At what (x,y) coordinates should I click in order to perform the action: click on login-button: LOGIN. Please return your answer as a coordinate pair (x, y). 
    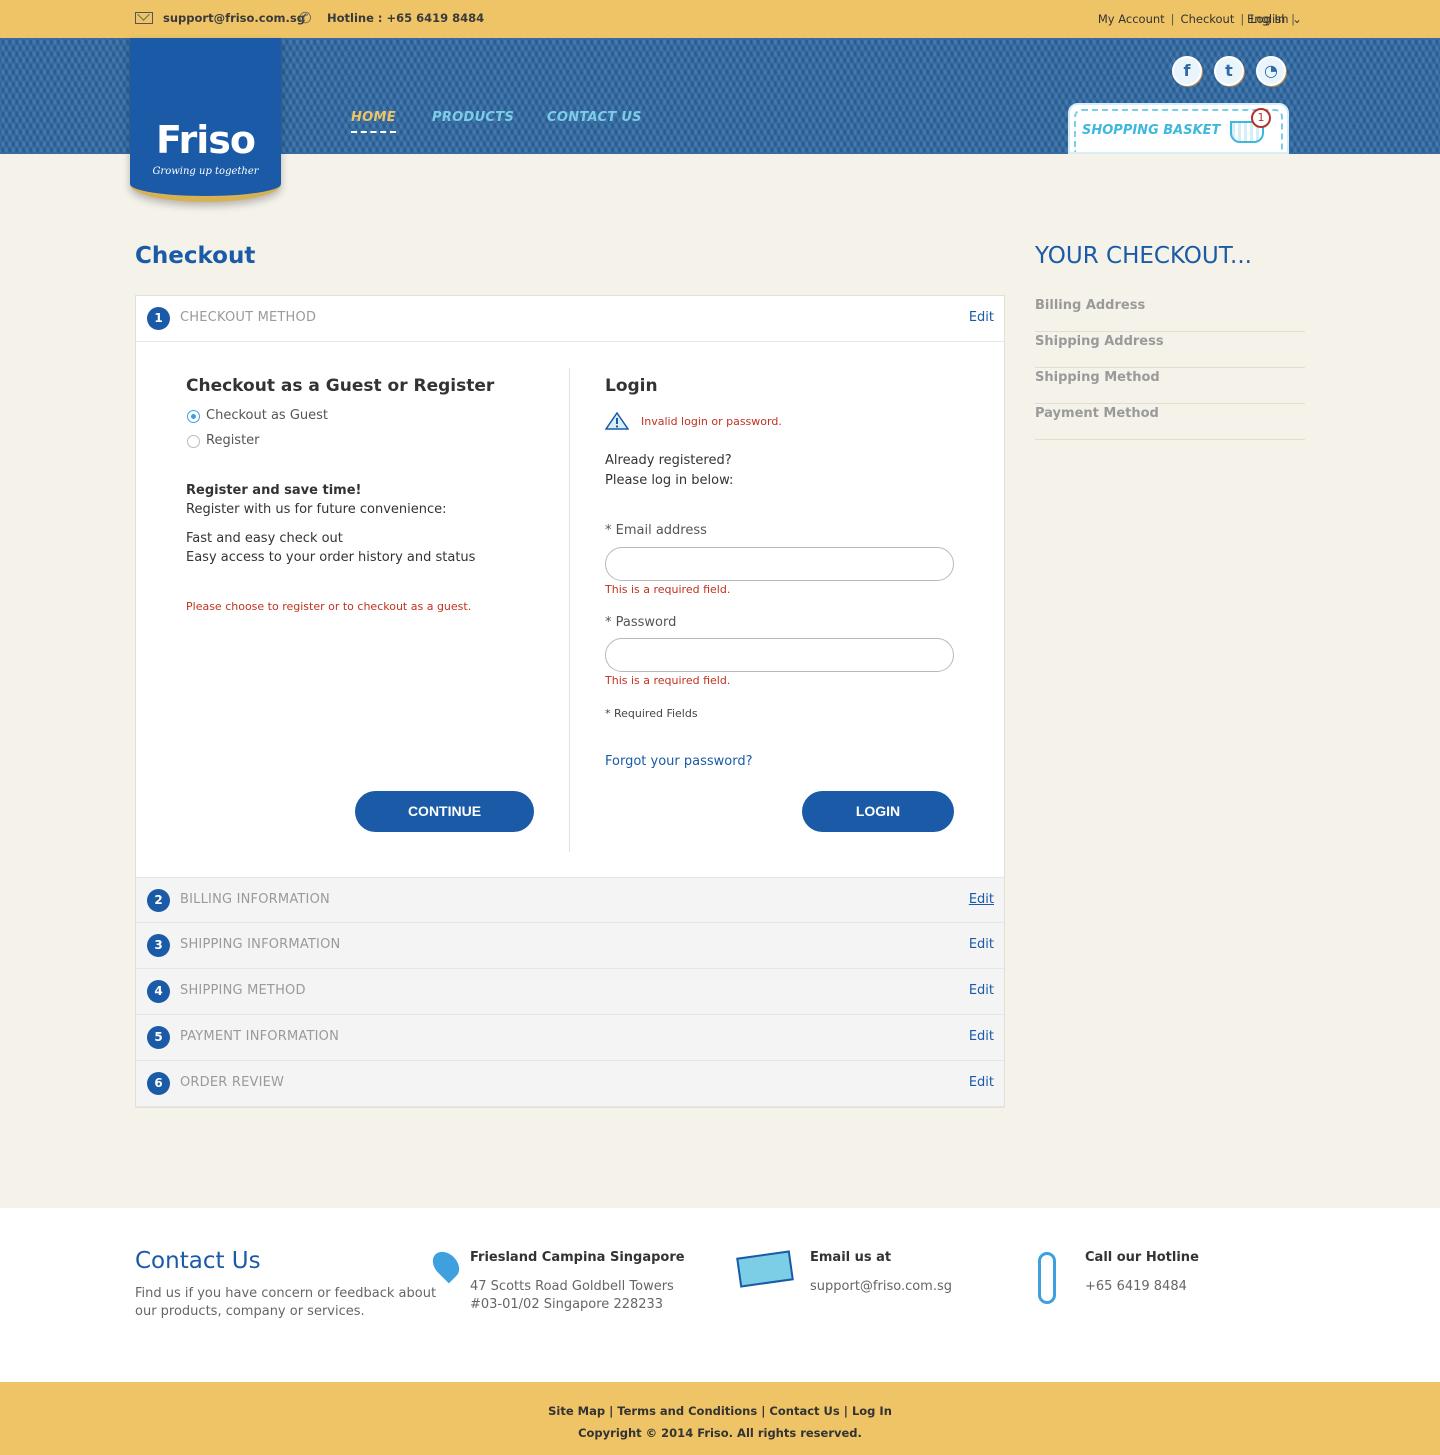
    Looking at the image, I should click on (878, 811).